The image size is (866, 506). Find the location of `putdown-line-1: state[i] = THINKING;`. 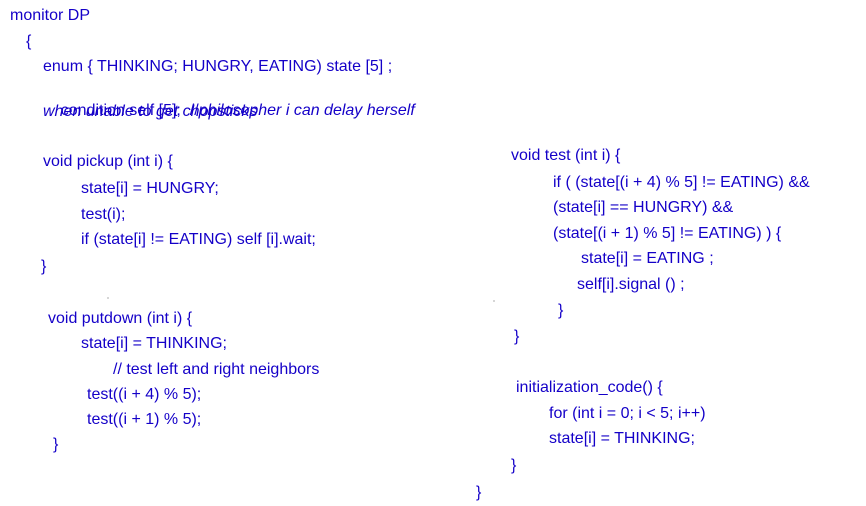

putdown-line-1: state[i] = THINKING; is located at coordinates (154, 343).